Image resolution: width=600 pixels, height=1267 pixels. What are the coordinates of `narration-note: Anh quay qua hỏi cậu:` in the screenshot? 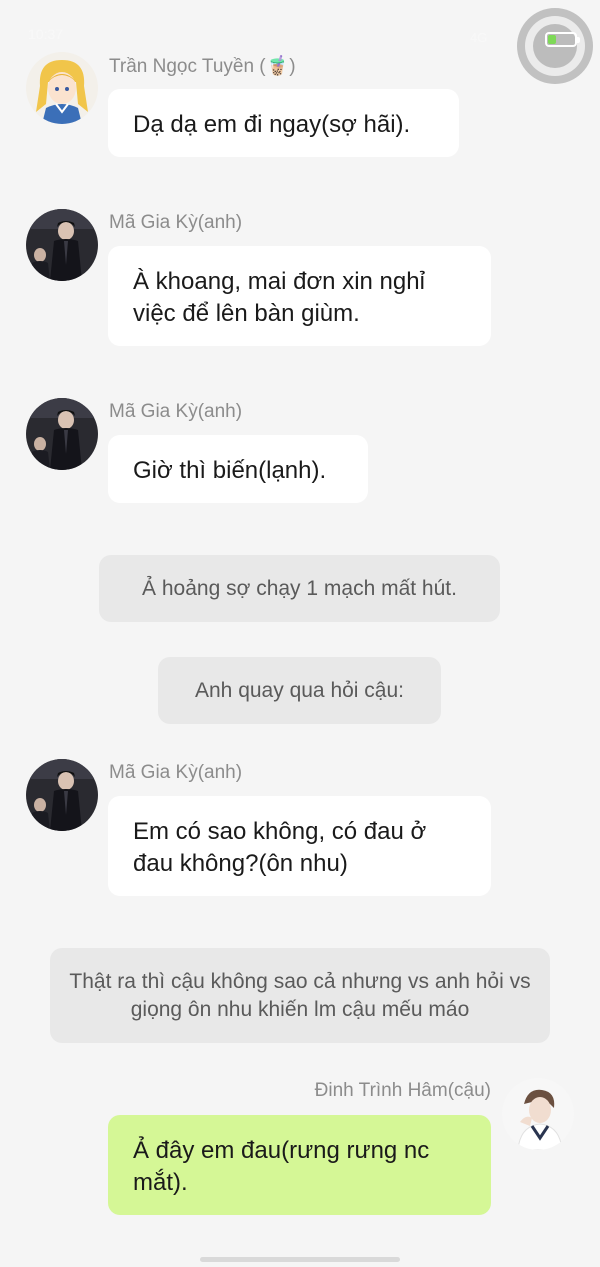 It's located at (299, 690).